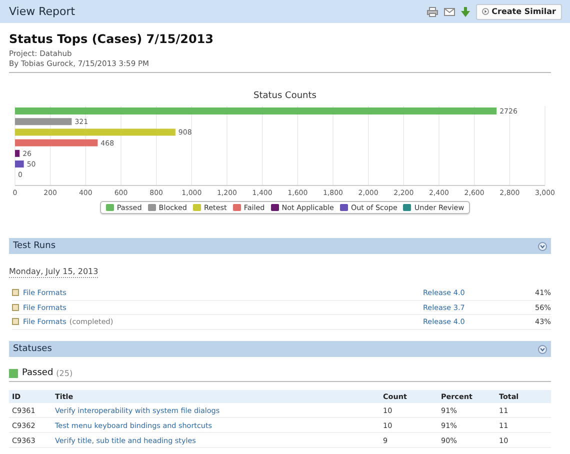 Image resolution: width=570 pixels, height=454 pixels. I want to click on mail-icon, so click(449, 12).